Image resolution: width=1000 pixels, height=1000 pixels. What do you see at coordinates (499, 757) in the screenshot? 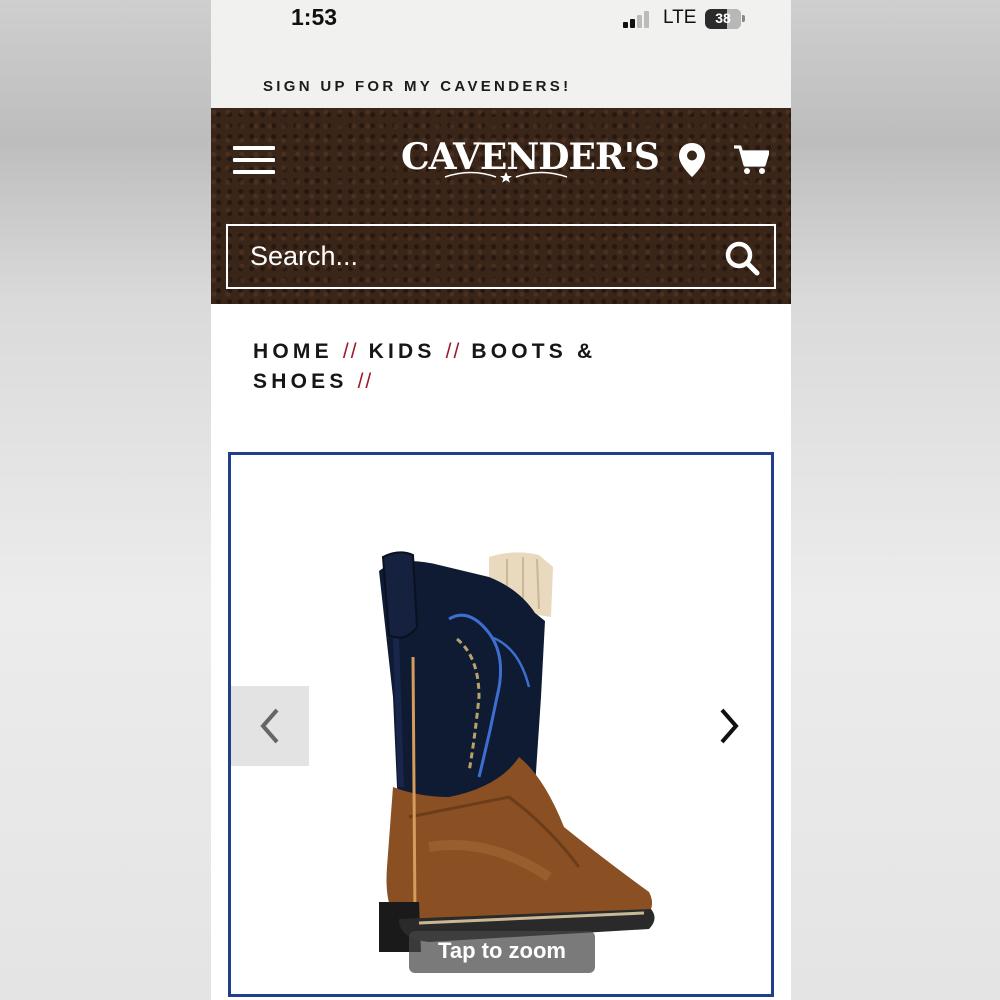
I see `product-boot-image` at bounding box center [499, 757].